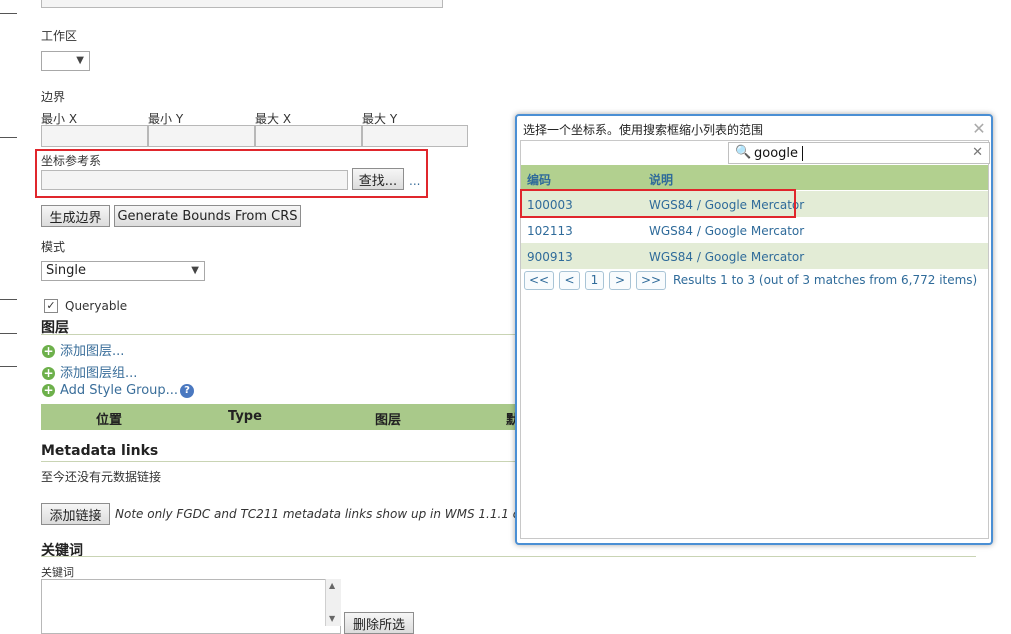  I want to click on search-value: google, so click(776, 153).